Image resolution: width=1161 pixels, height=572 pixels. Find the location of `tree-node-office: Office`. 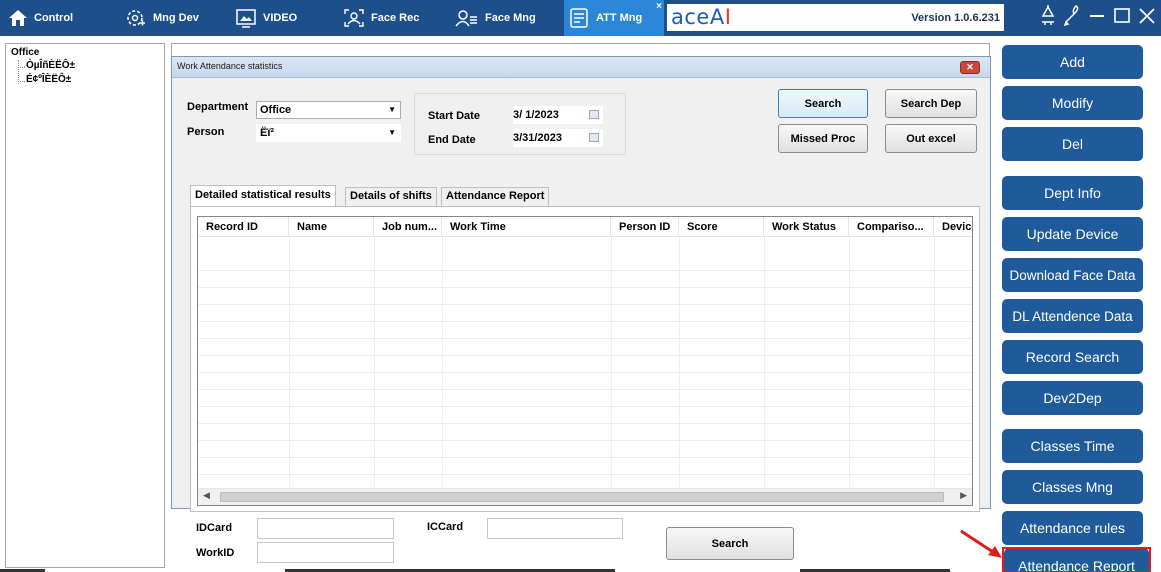

tree-node-office: Office is located at coordinates (25, 52).